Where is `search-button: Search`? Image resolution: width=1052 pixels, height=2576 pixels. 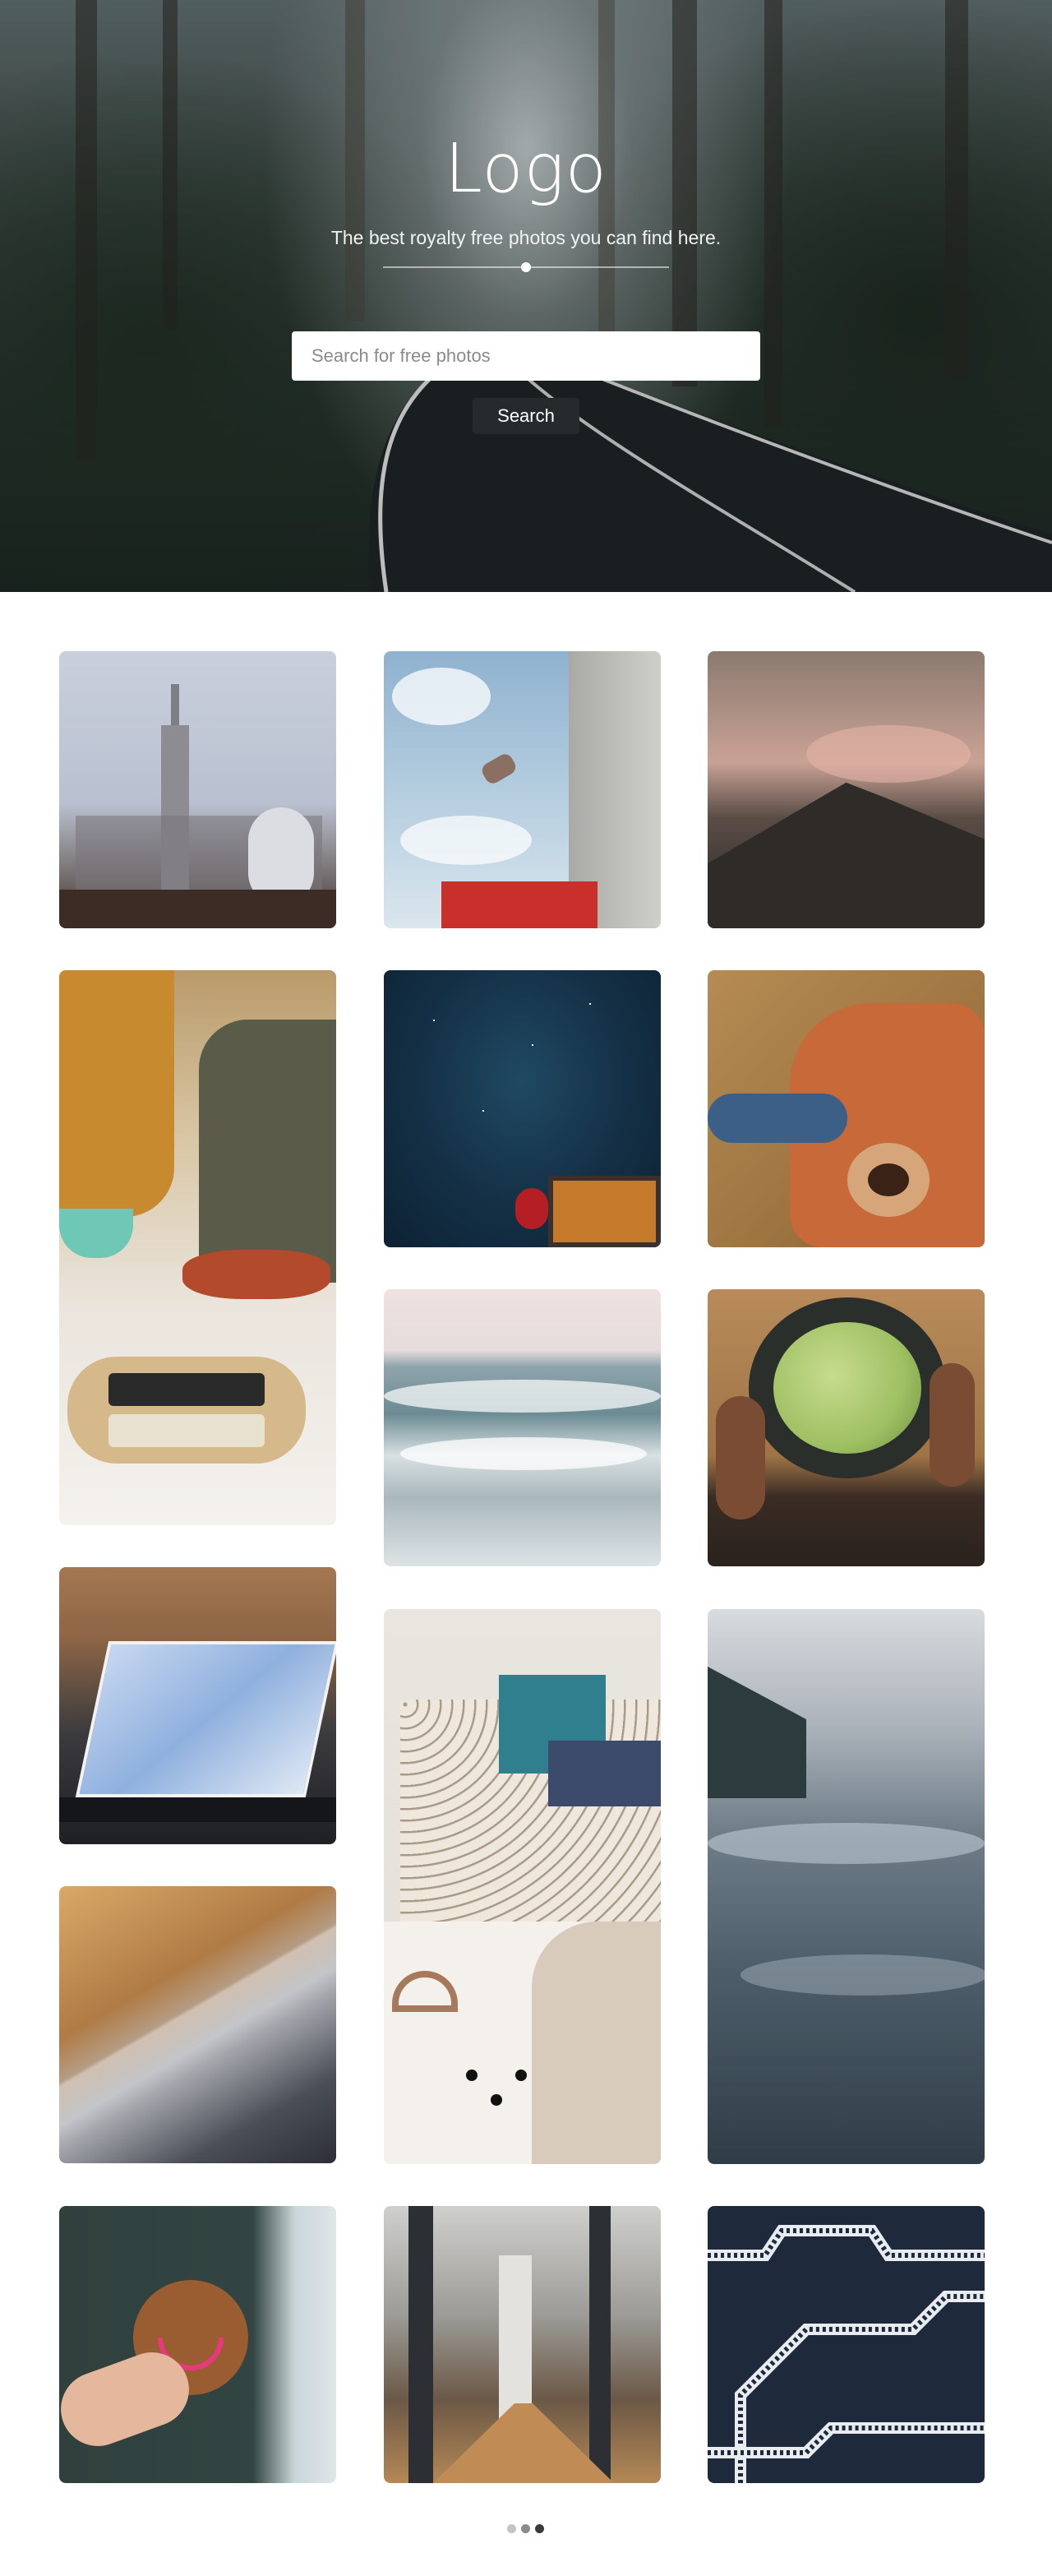
search-button: Search is located at coordinates (526, 416).